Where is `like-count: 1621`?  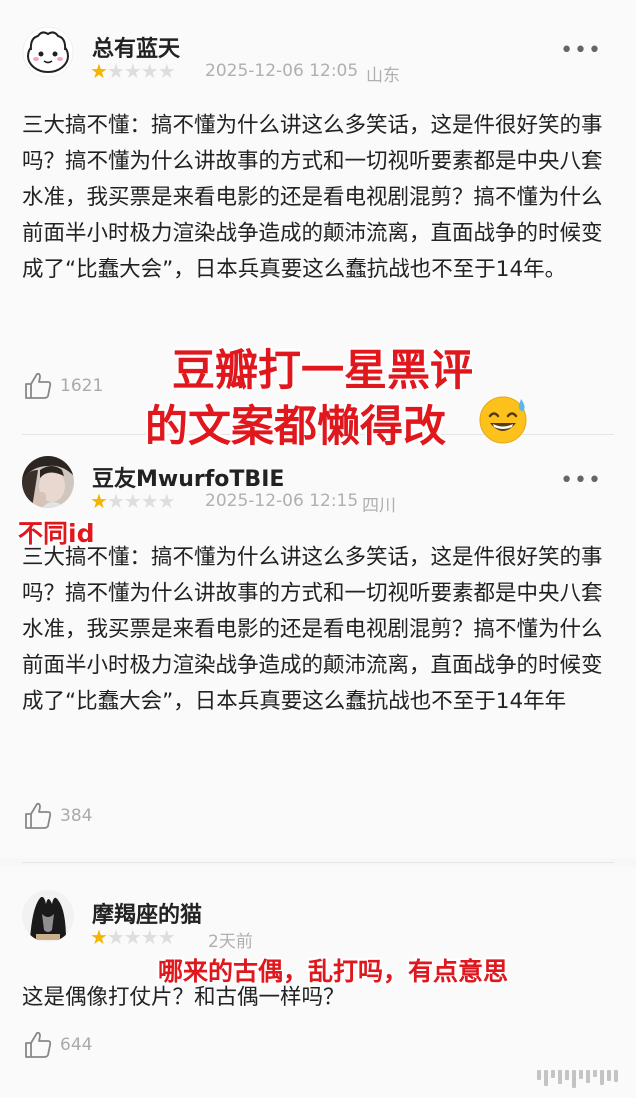
like-count: 1621 is located at coordinates (82, 386).